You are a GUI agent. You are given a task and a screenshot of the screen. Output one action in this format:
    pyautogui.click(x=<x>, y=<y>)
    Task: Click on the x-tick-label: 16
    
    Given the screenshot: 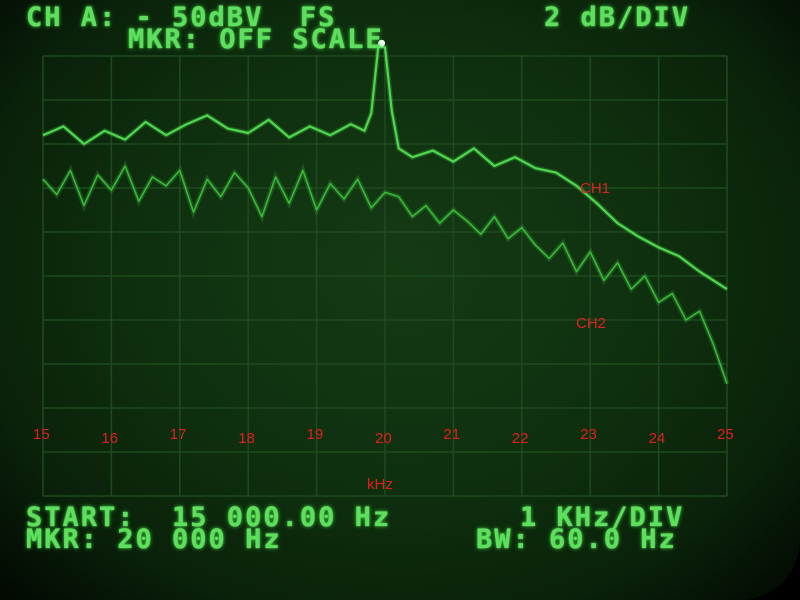 What is the action you would take?
    pyautogui.click(x=110, y=438)
    